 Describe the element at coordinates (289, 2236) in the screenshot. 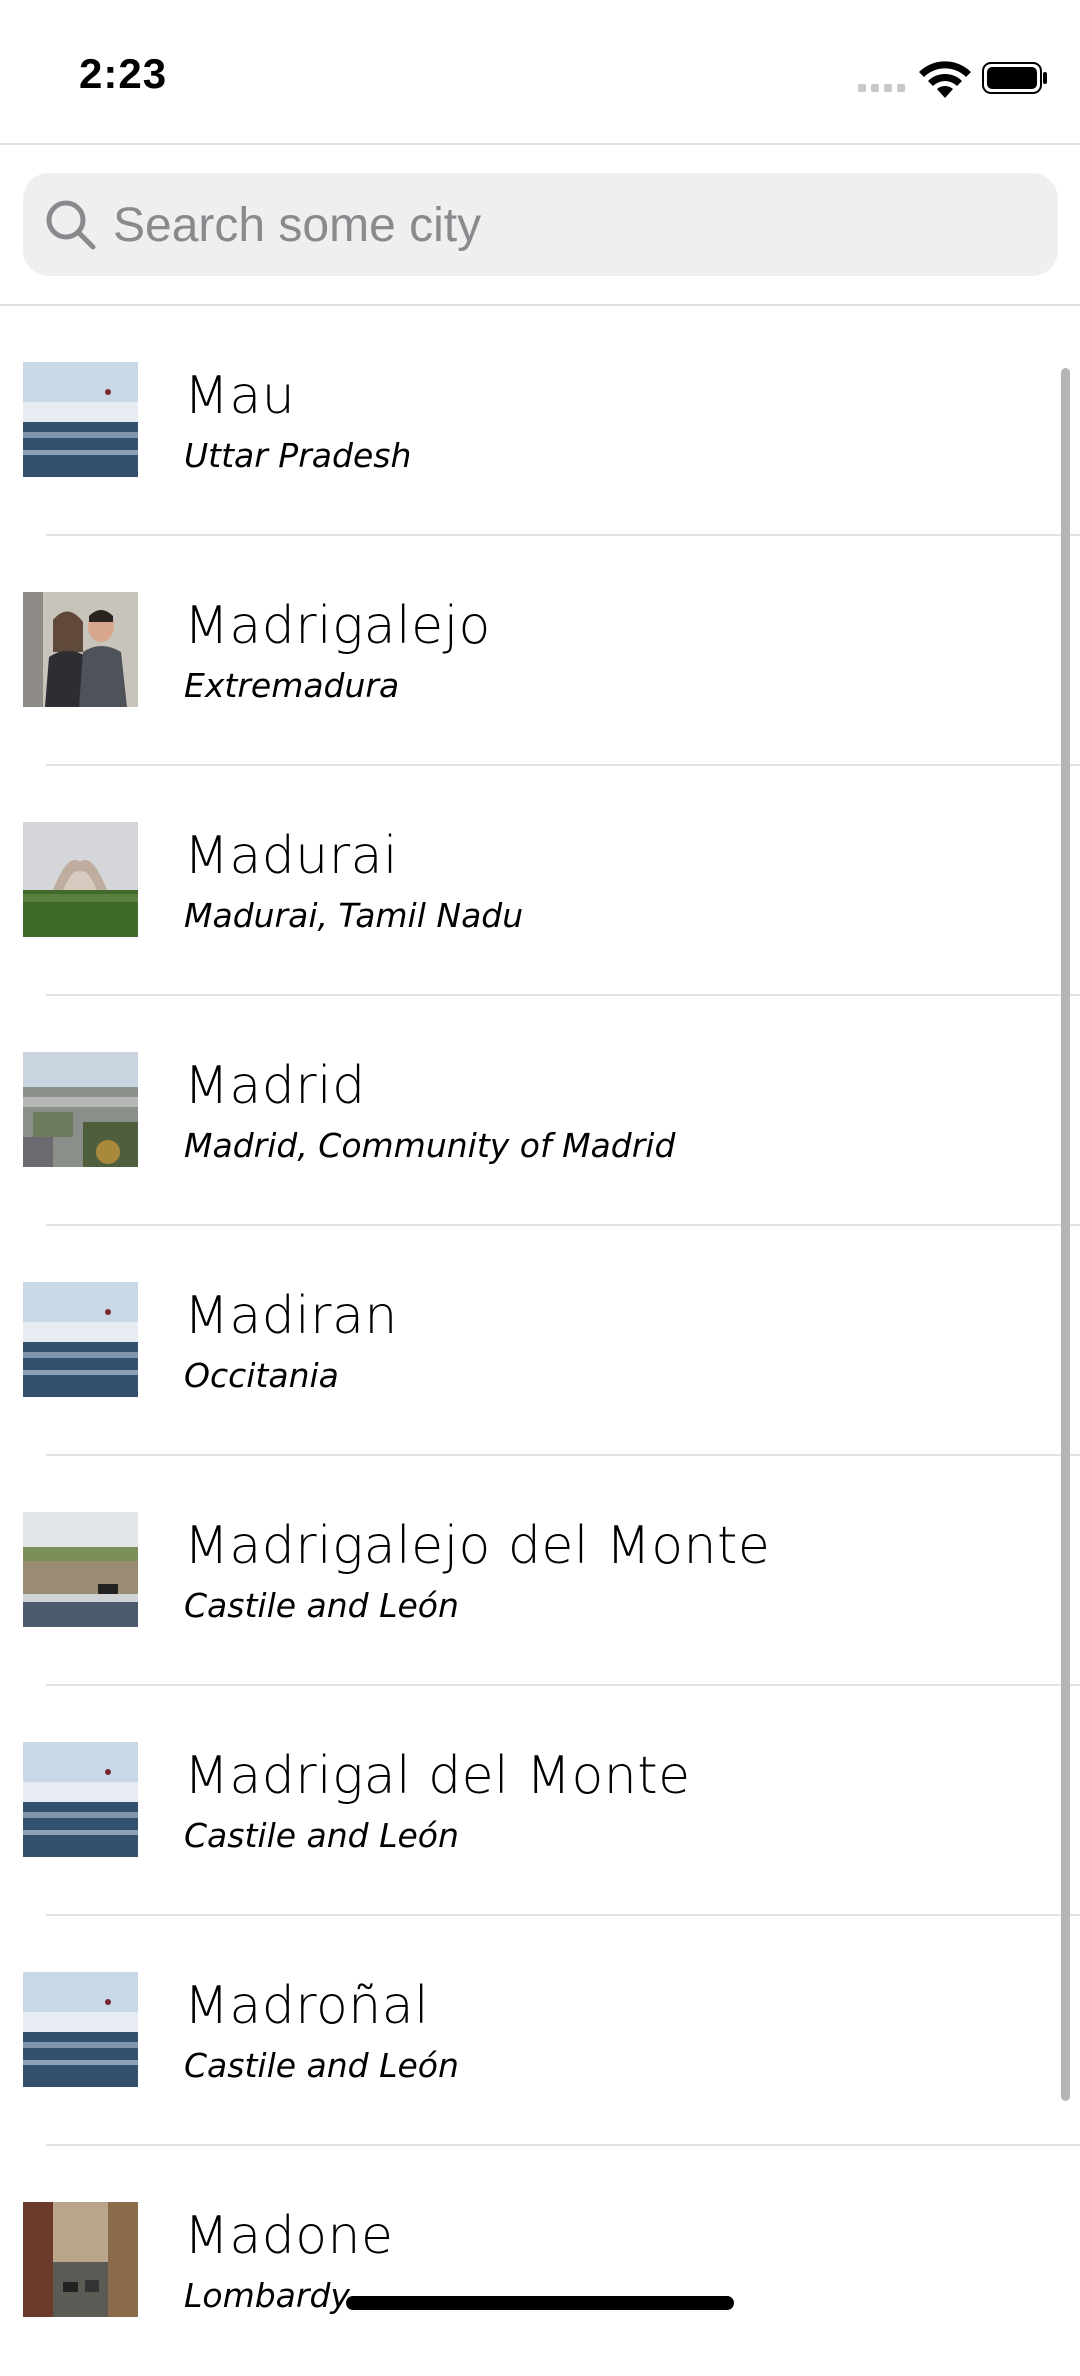

I see `city-name: Madone` at that location.